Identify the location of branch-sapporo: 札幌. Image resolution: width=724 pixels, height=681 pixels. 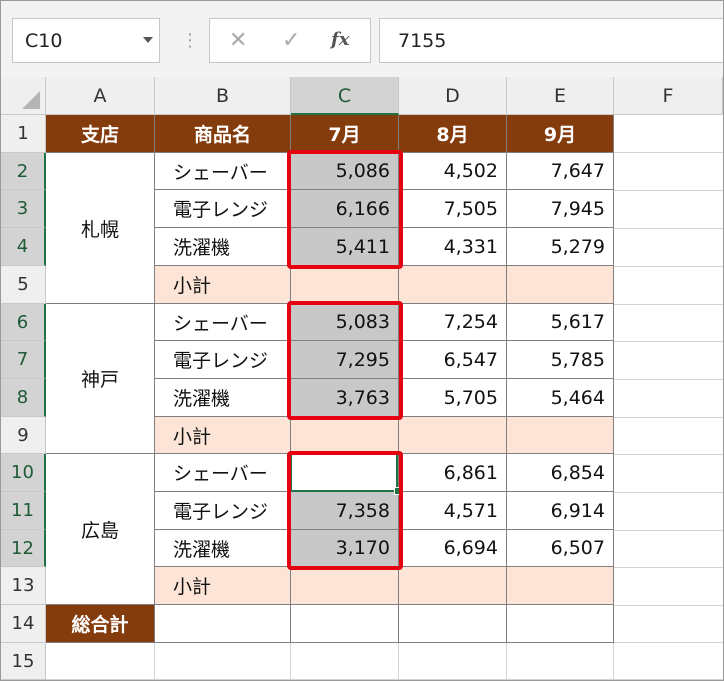
(100, 228).